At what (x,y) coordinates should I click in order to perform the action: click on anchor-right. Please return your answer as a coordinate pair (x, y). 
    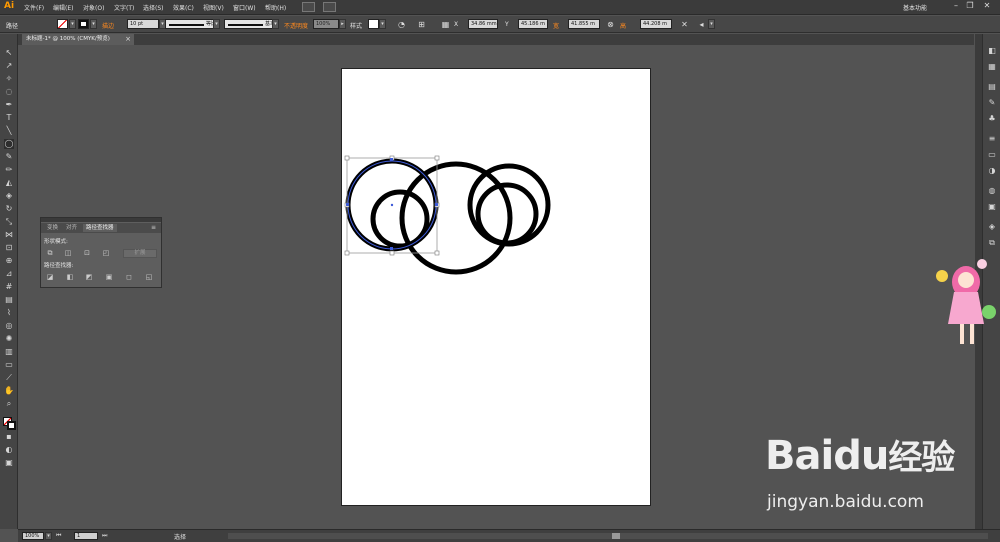
    Looking at the image, I should click on (436, 204).